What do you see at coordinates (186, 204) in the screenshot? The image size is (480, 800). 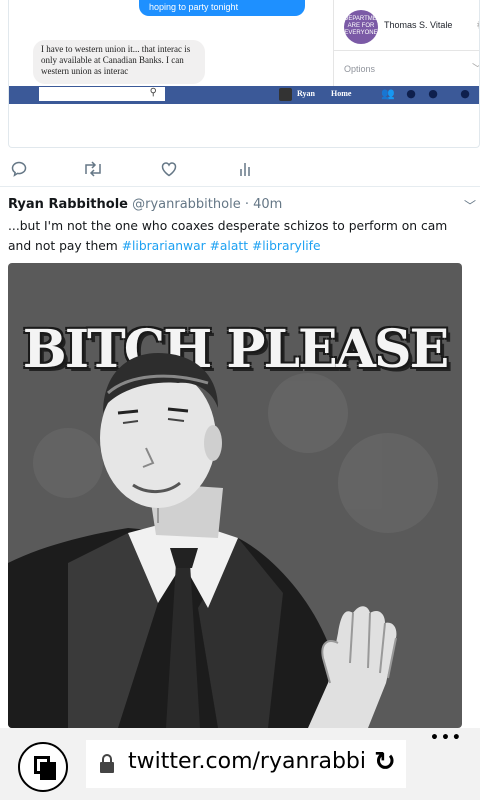 I see `author-handle: @ryanrabbithole` at bounding box center [186, 204].